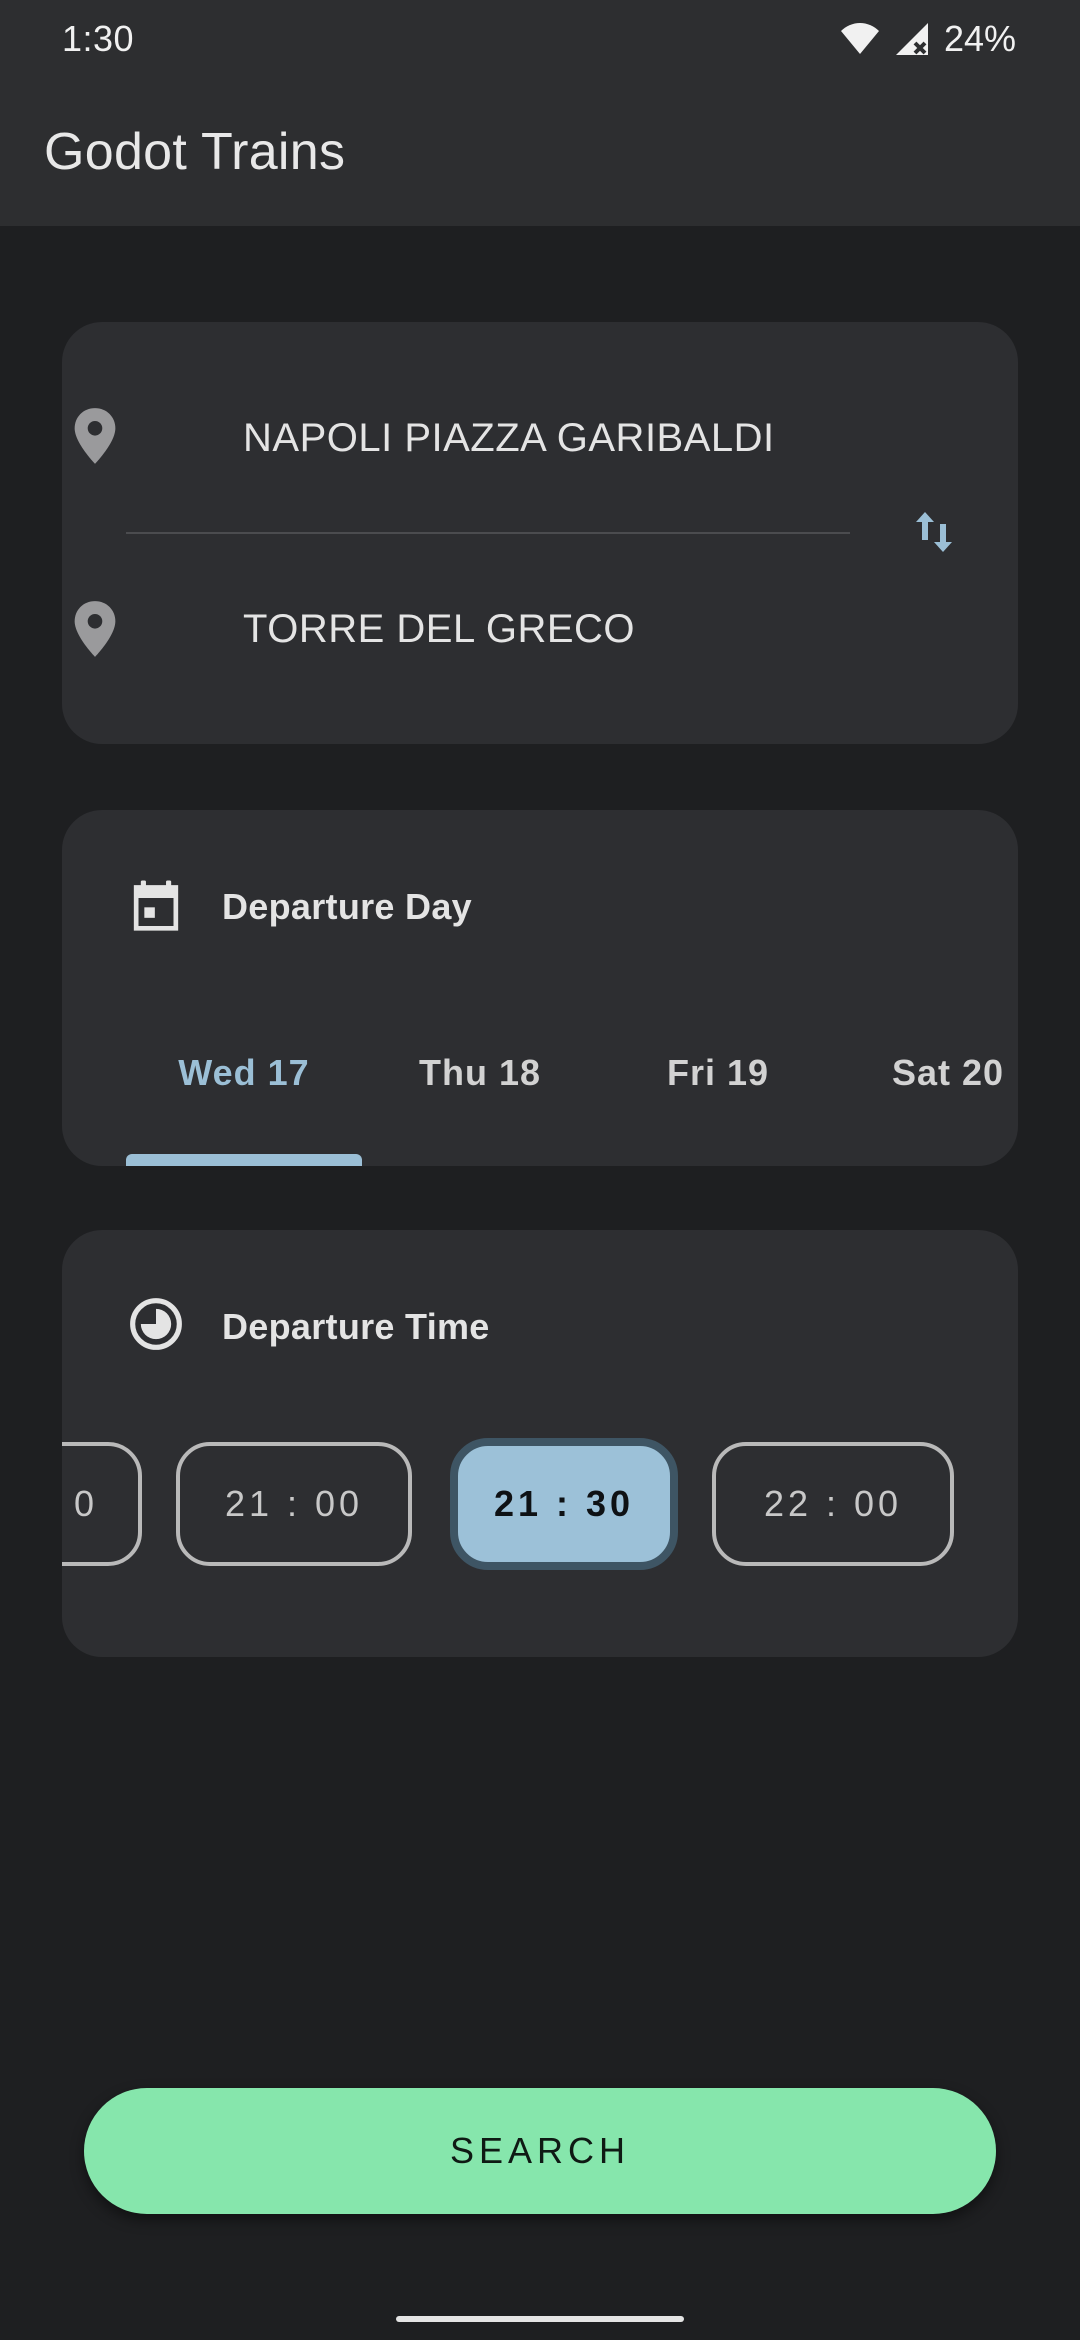 The width and height of the screenshot is (1080, 2340). What do you see at coordinates (347, 906) in the screenshot?
I see `departure-day-title: Departure Day` at bounding box center [347, 906].